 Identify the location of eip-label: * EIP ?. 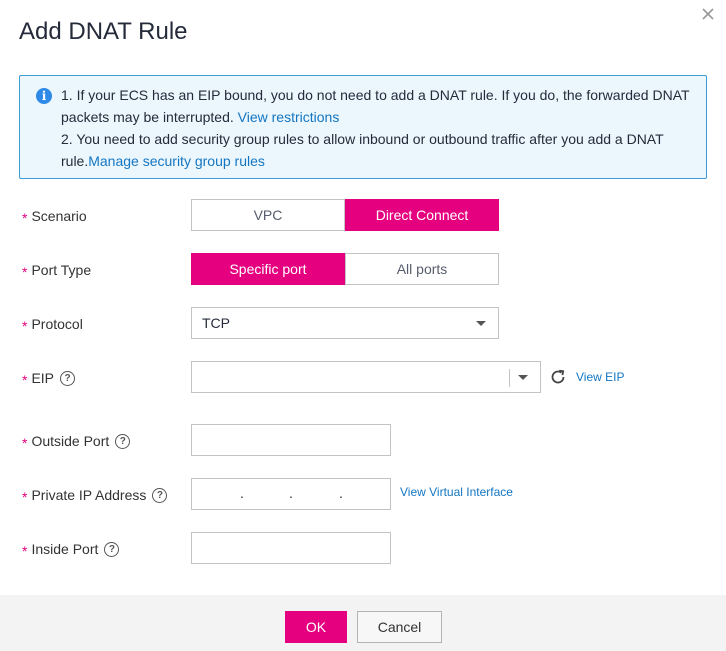
(49, 378).